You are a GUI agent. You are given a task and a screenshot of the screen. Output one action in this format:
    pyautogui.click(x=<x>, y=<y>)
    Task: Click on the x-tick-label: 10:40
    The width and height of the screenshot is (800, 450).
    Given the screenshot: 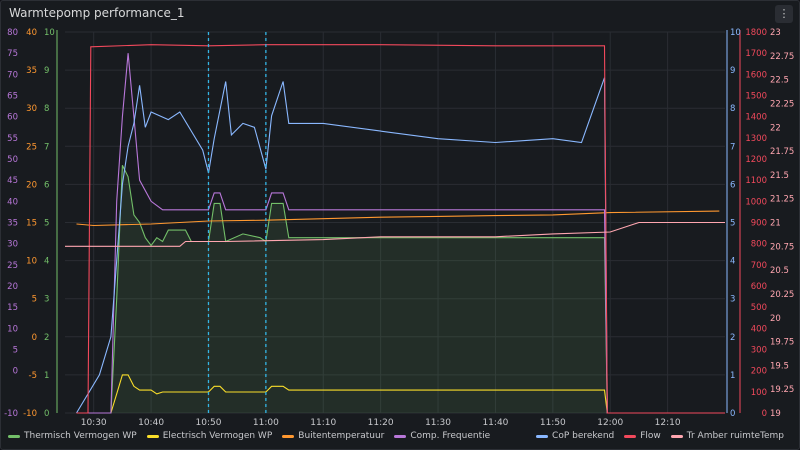 What is the action you would take?
    pyautogui.click(x=151, y=423)
    